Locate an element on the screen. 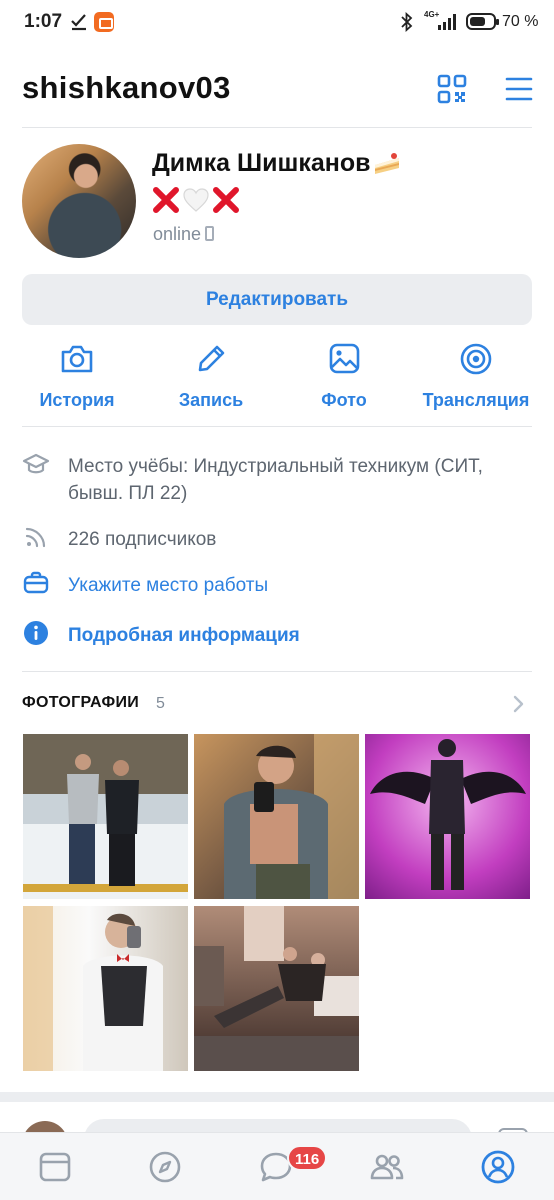 This screenshot has height=1200, width=554. status-emojis is located at coordinates (196, 200).